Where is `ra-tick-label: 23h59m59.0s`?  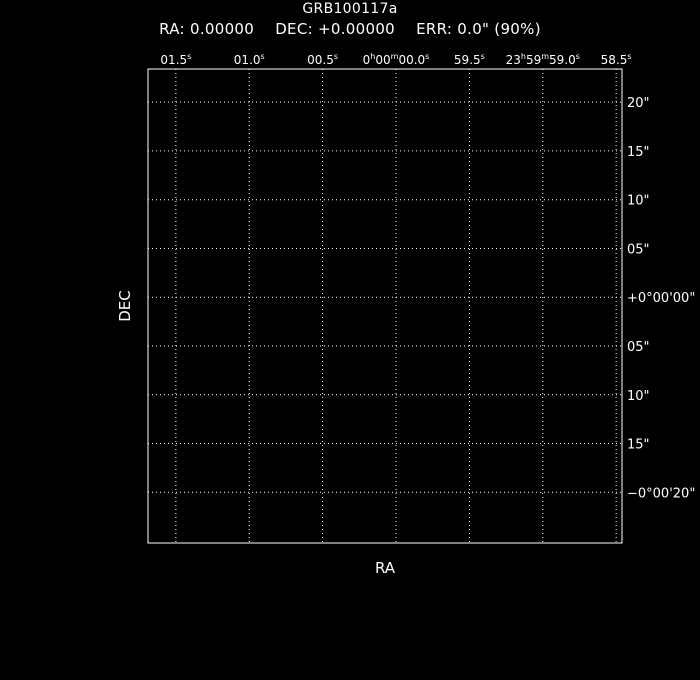 ra-tick-label: 23h59m59.0s is located at coordinates (543, 59).